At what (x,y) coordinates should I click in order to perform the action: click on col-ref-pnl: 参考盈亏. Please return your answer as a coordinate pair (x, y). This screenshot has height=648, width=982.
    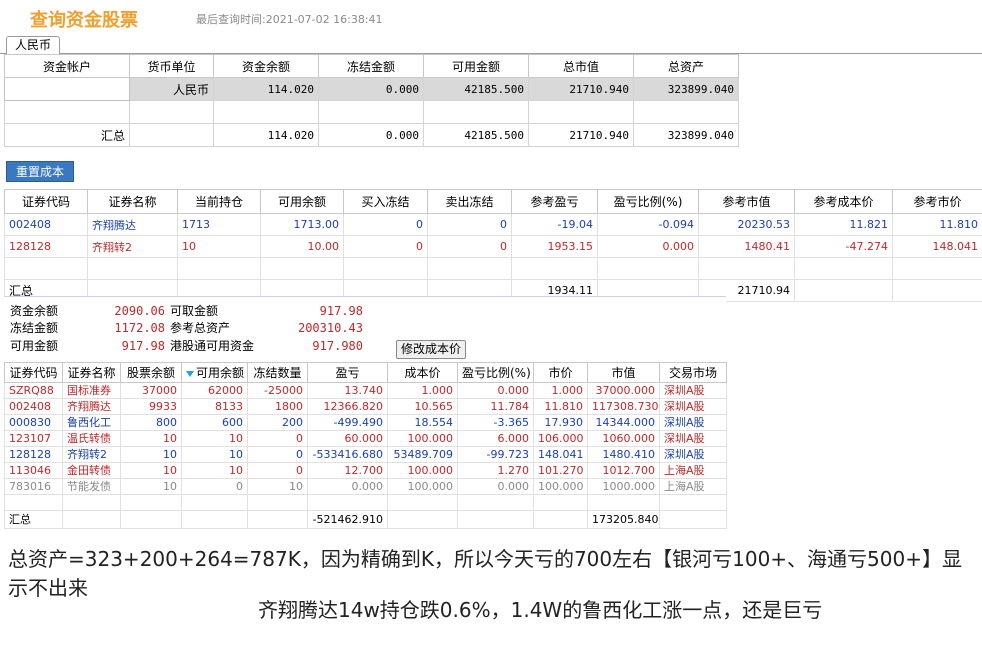
    Looking at the image, I should click on (554, 201).